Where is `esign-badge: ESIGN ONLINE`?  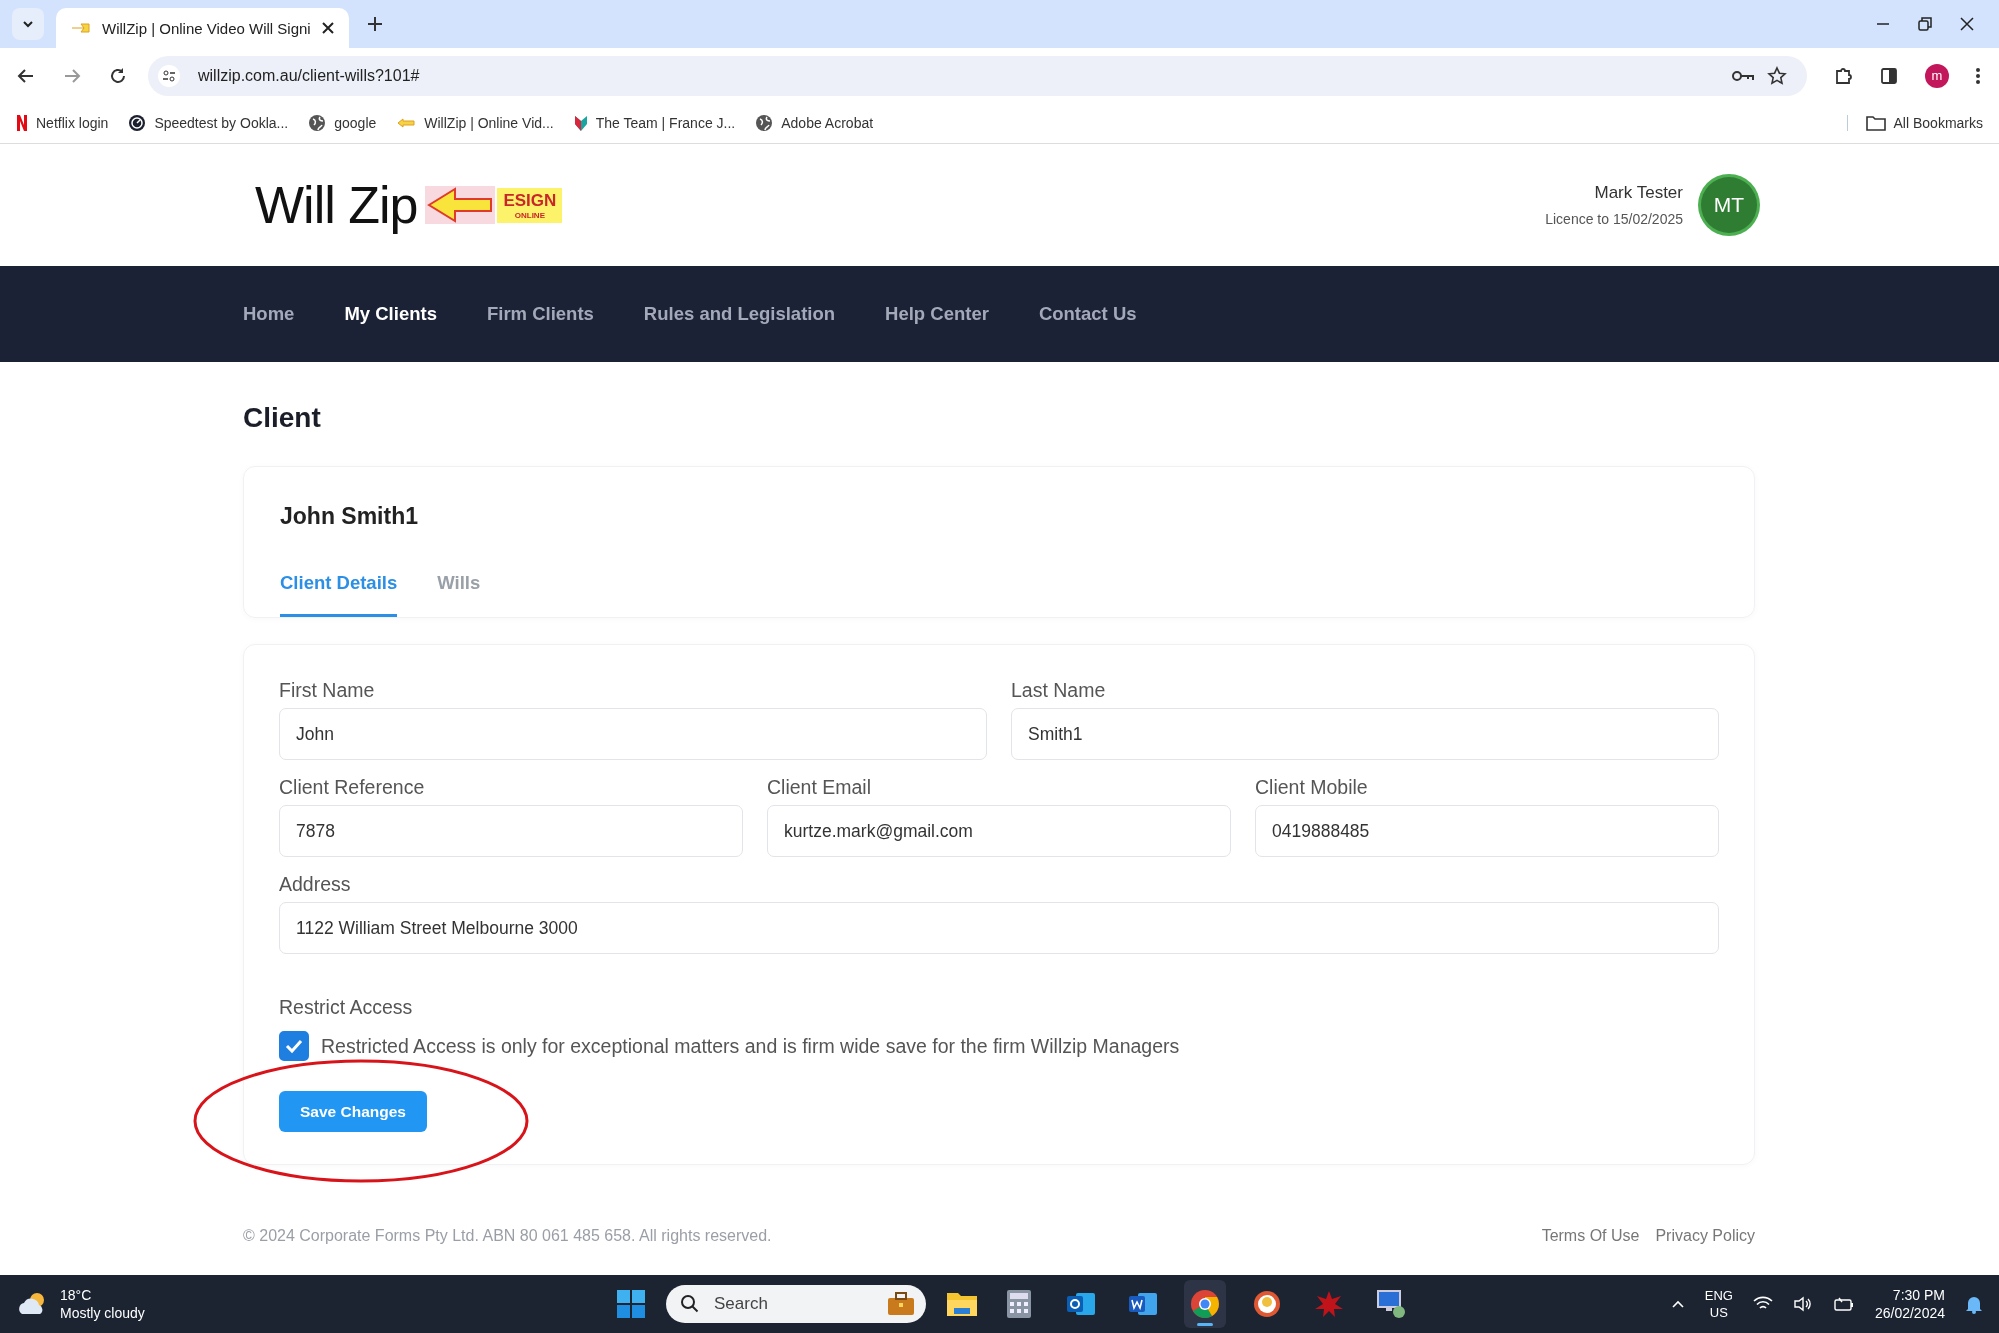
esign-badge: ESIGN ONLINE is located at coordinates (530, 205).